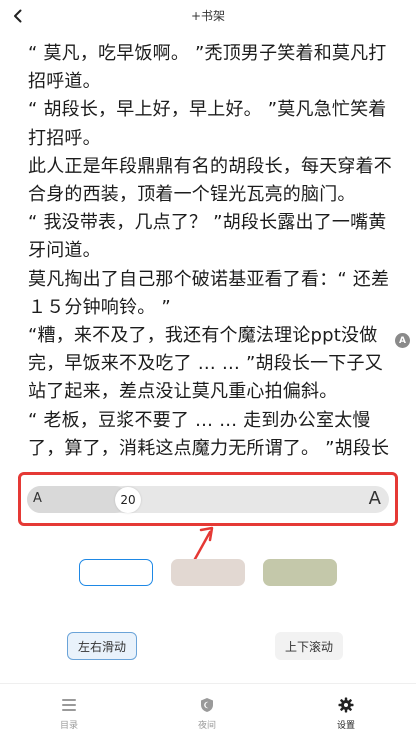 The height and width of the screenshot is (739, 416). I want to click on theme-beige-swatch, so click(208, 572).